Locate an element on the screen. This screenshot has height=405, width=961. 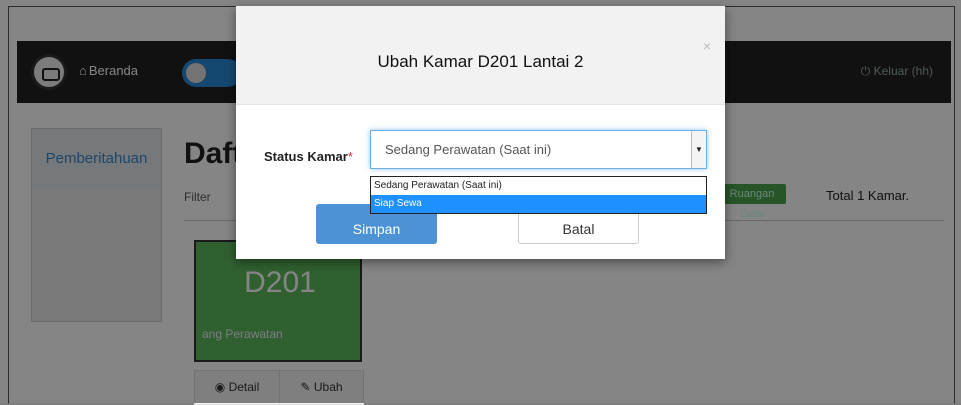
status-select: Sedang Perawatan (Saat ini) ▼ is located at coordinates (538, 149).